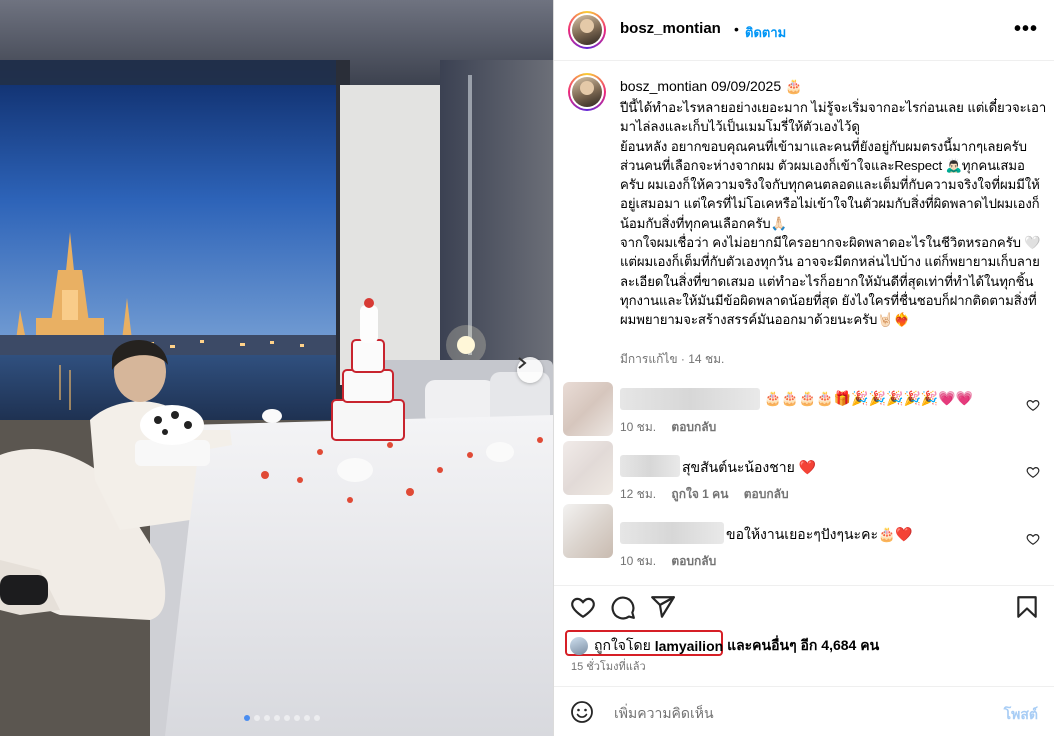 This screenshot has height=737, width=1054. What do you see at coordinates (623, 607) in the screenshot?
I see `comment-icon` at bounding box center [623, 607].